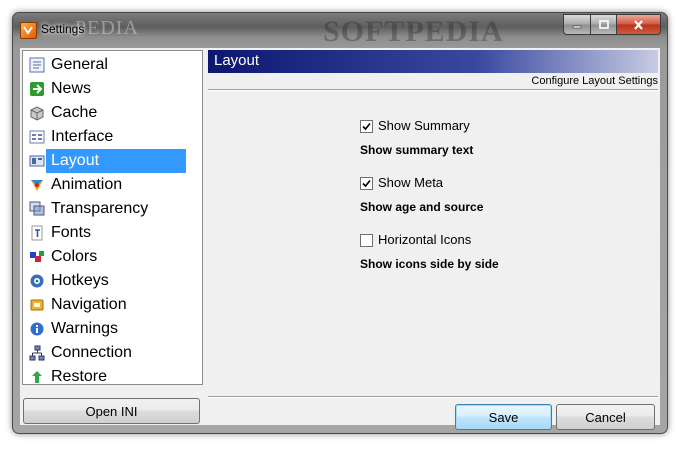 This screenshot has width=688, height=453. What do you see at coordinates (106, 89) in the screenshot?
I see `sidebar-item-news: News` at bounding box center [106, 89].